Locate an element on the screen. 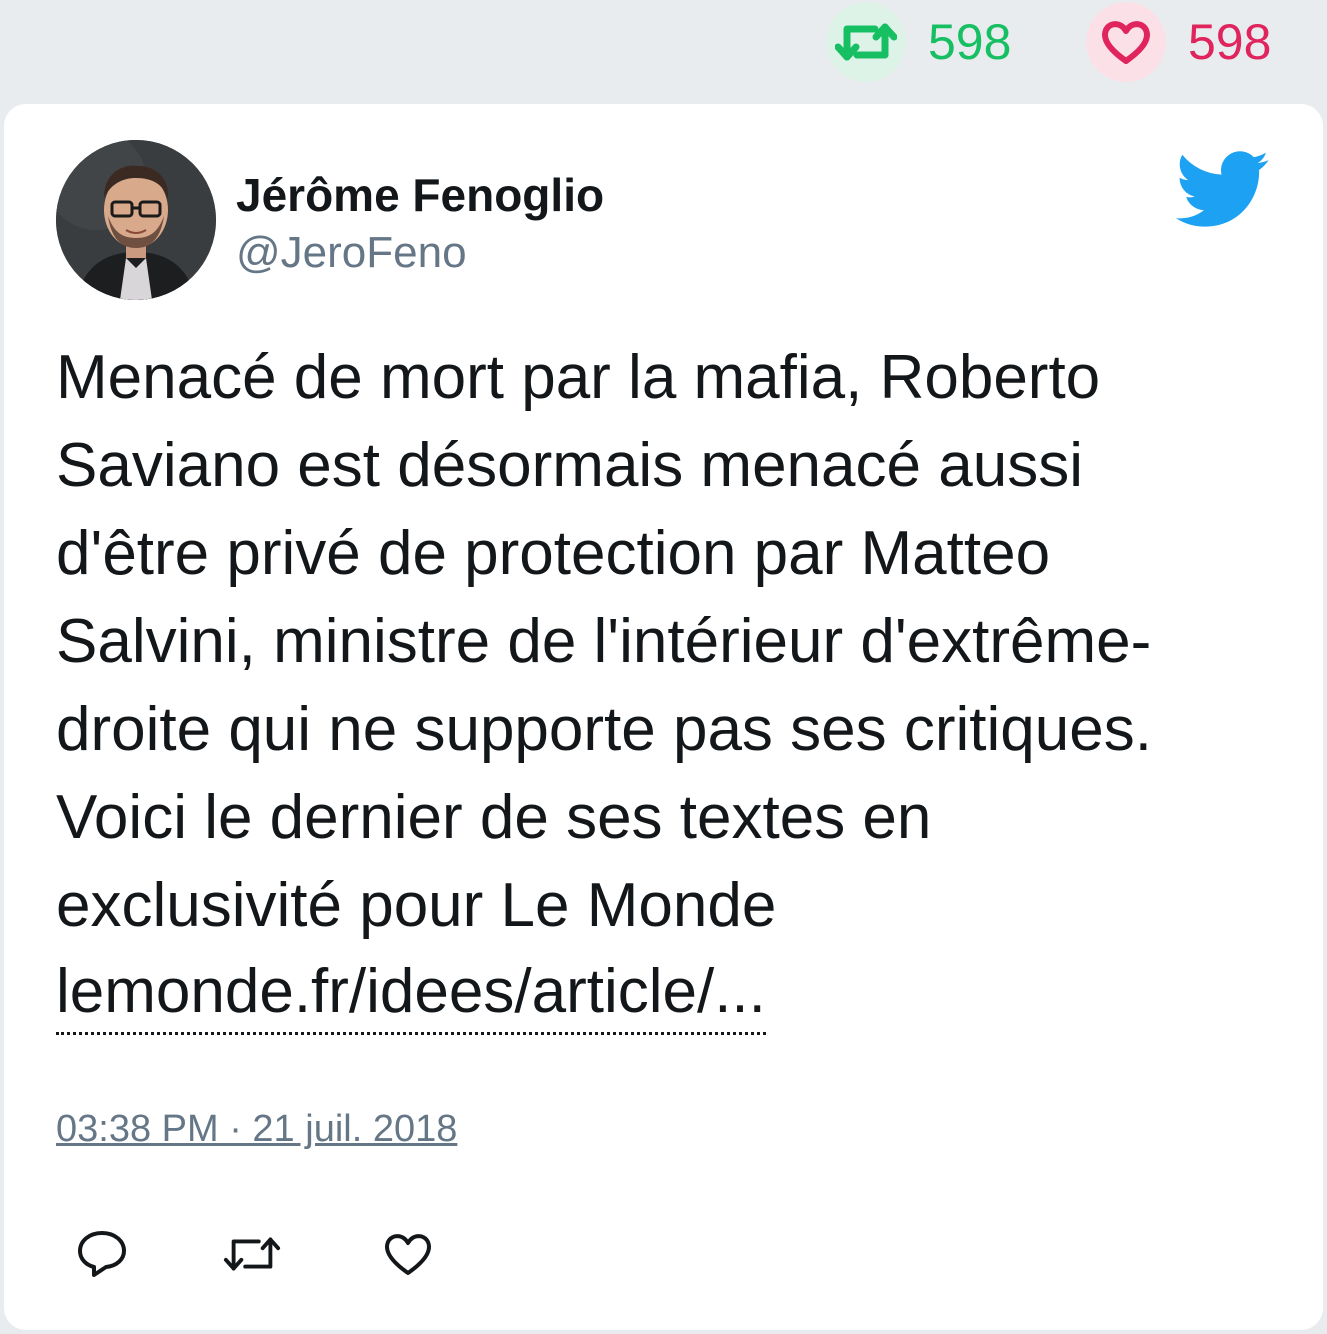 Image resolution: width=1327 pixels, height=1334 pixels. tweet-timestamp: 03:38 PM · 21 juil. 2018 is located at coordinates (256, 1129).